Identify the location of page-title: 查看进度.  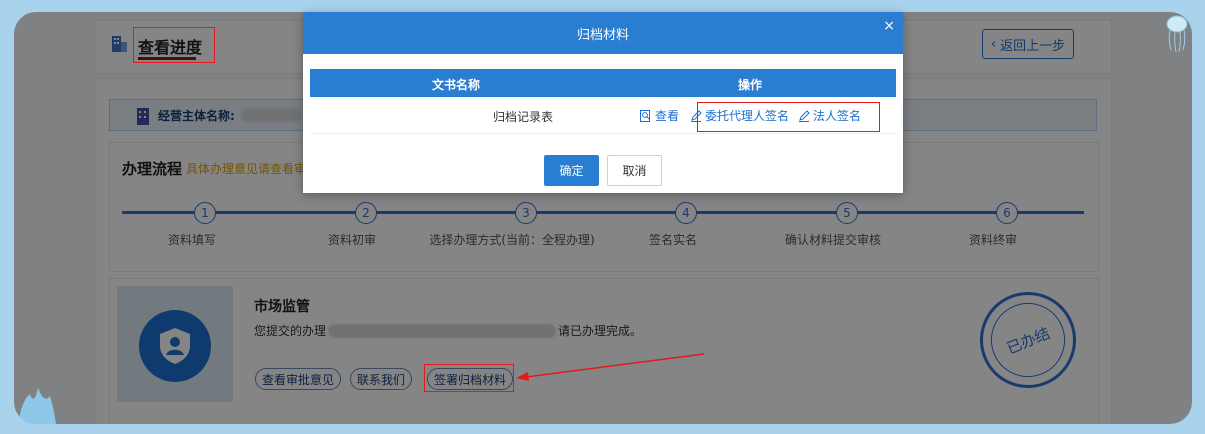
(170, 47).